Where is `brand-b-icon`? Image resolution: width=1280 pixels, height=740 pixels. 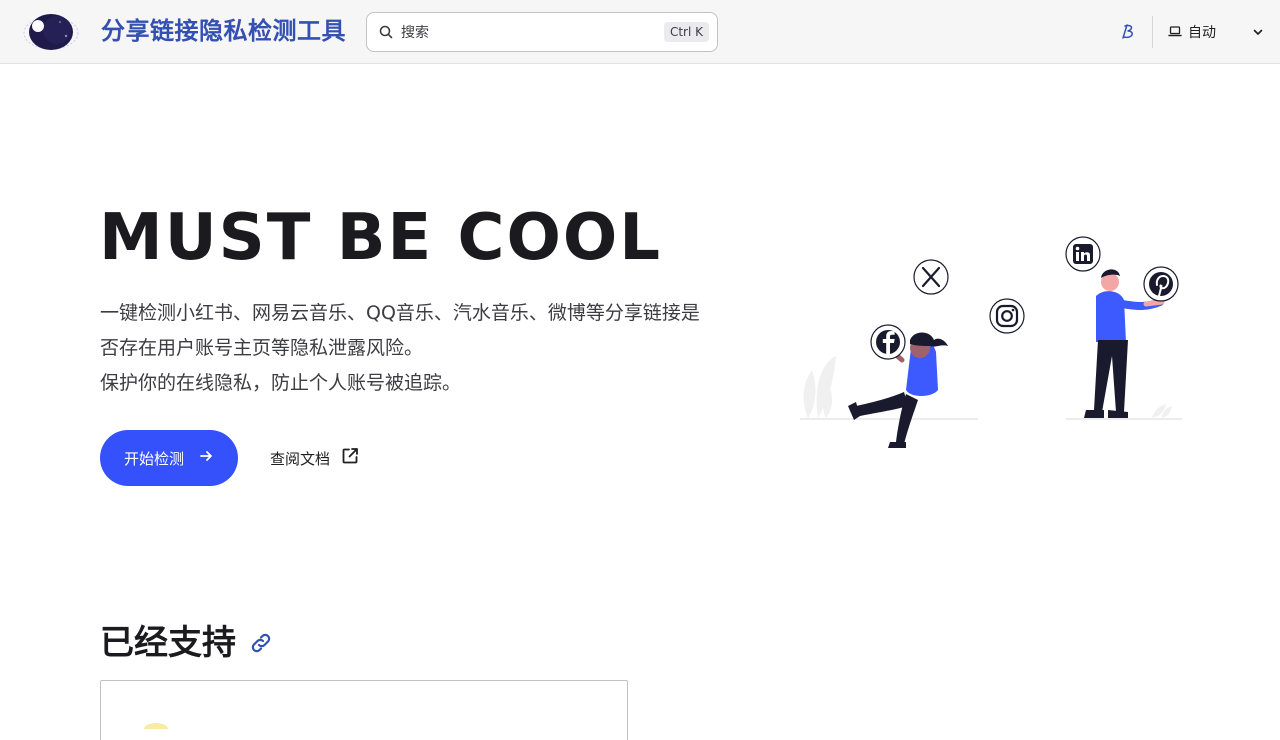 brand-b-icon is located at coordinates (1128, 32).